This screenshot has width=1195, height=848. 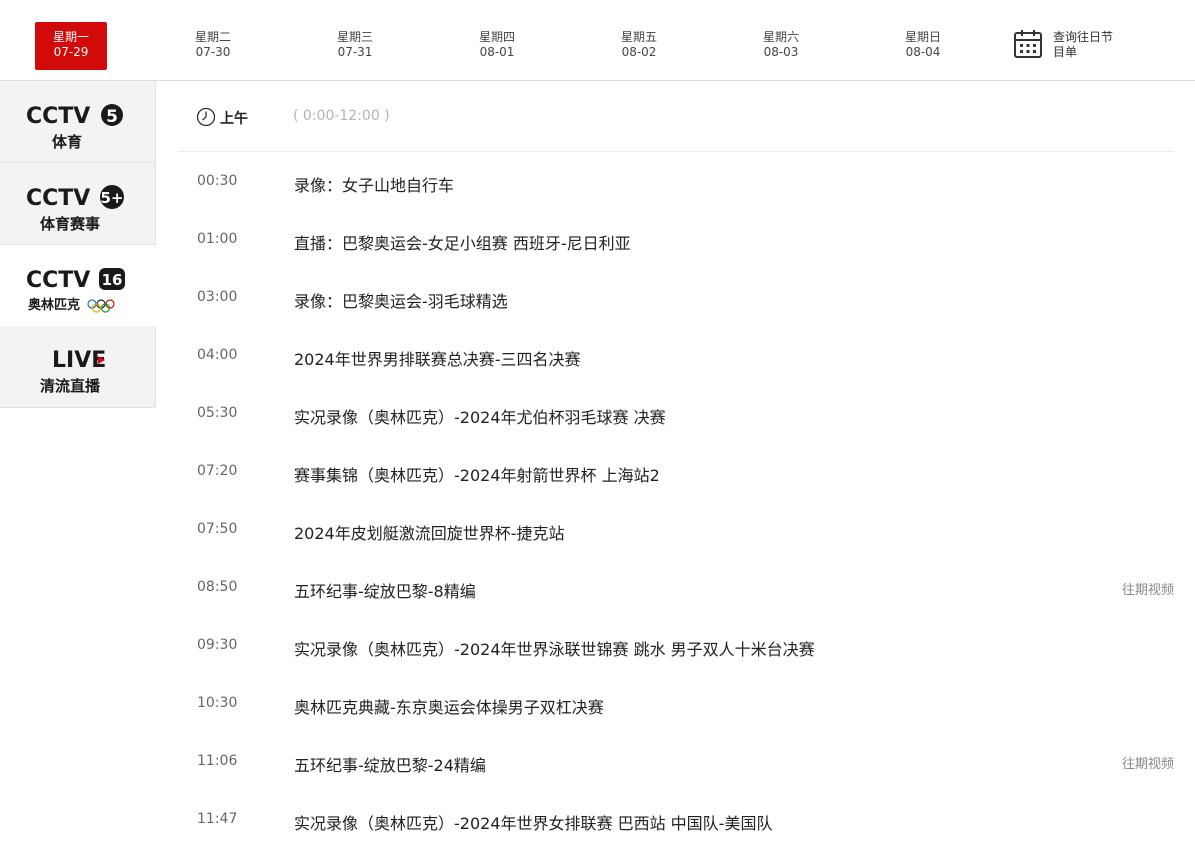 What do you see at coordinates (676, 240) in the screenshot?
I see `program-row: 01:00 直播：巴黎奥运会-女足小组赛 西班牙-尼日利亚` at bounding box center [676, 240].